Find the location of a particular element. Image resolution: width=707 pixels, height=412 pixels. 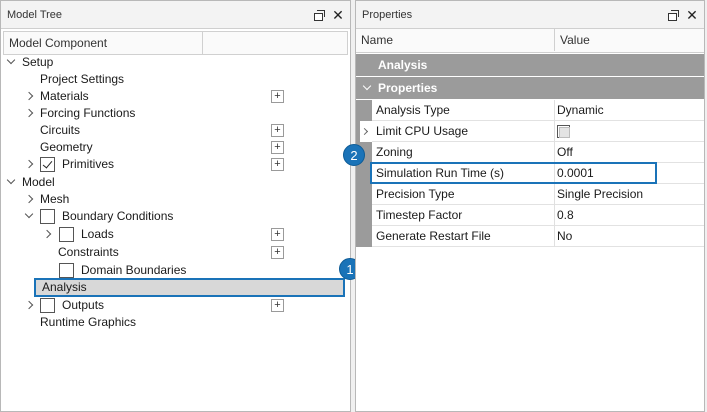

model-tree-title: Model Tree is located at coordinates (35, 15).